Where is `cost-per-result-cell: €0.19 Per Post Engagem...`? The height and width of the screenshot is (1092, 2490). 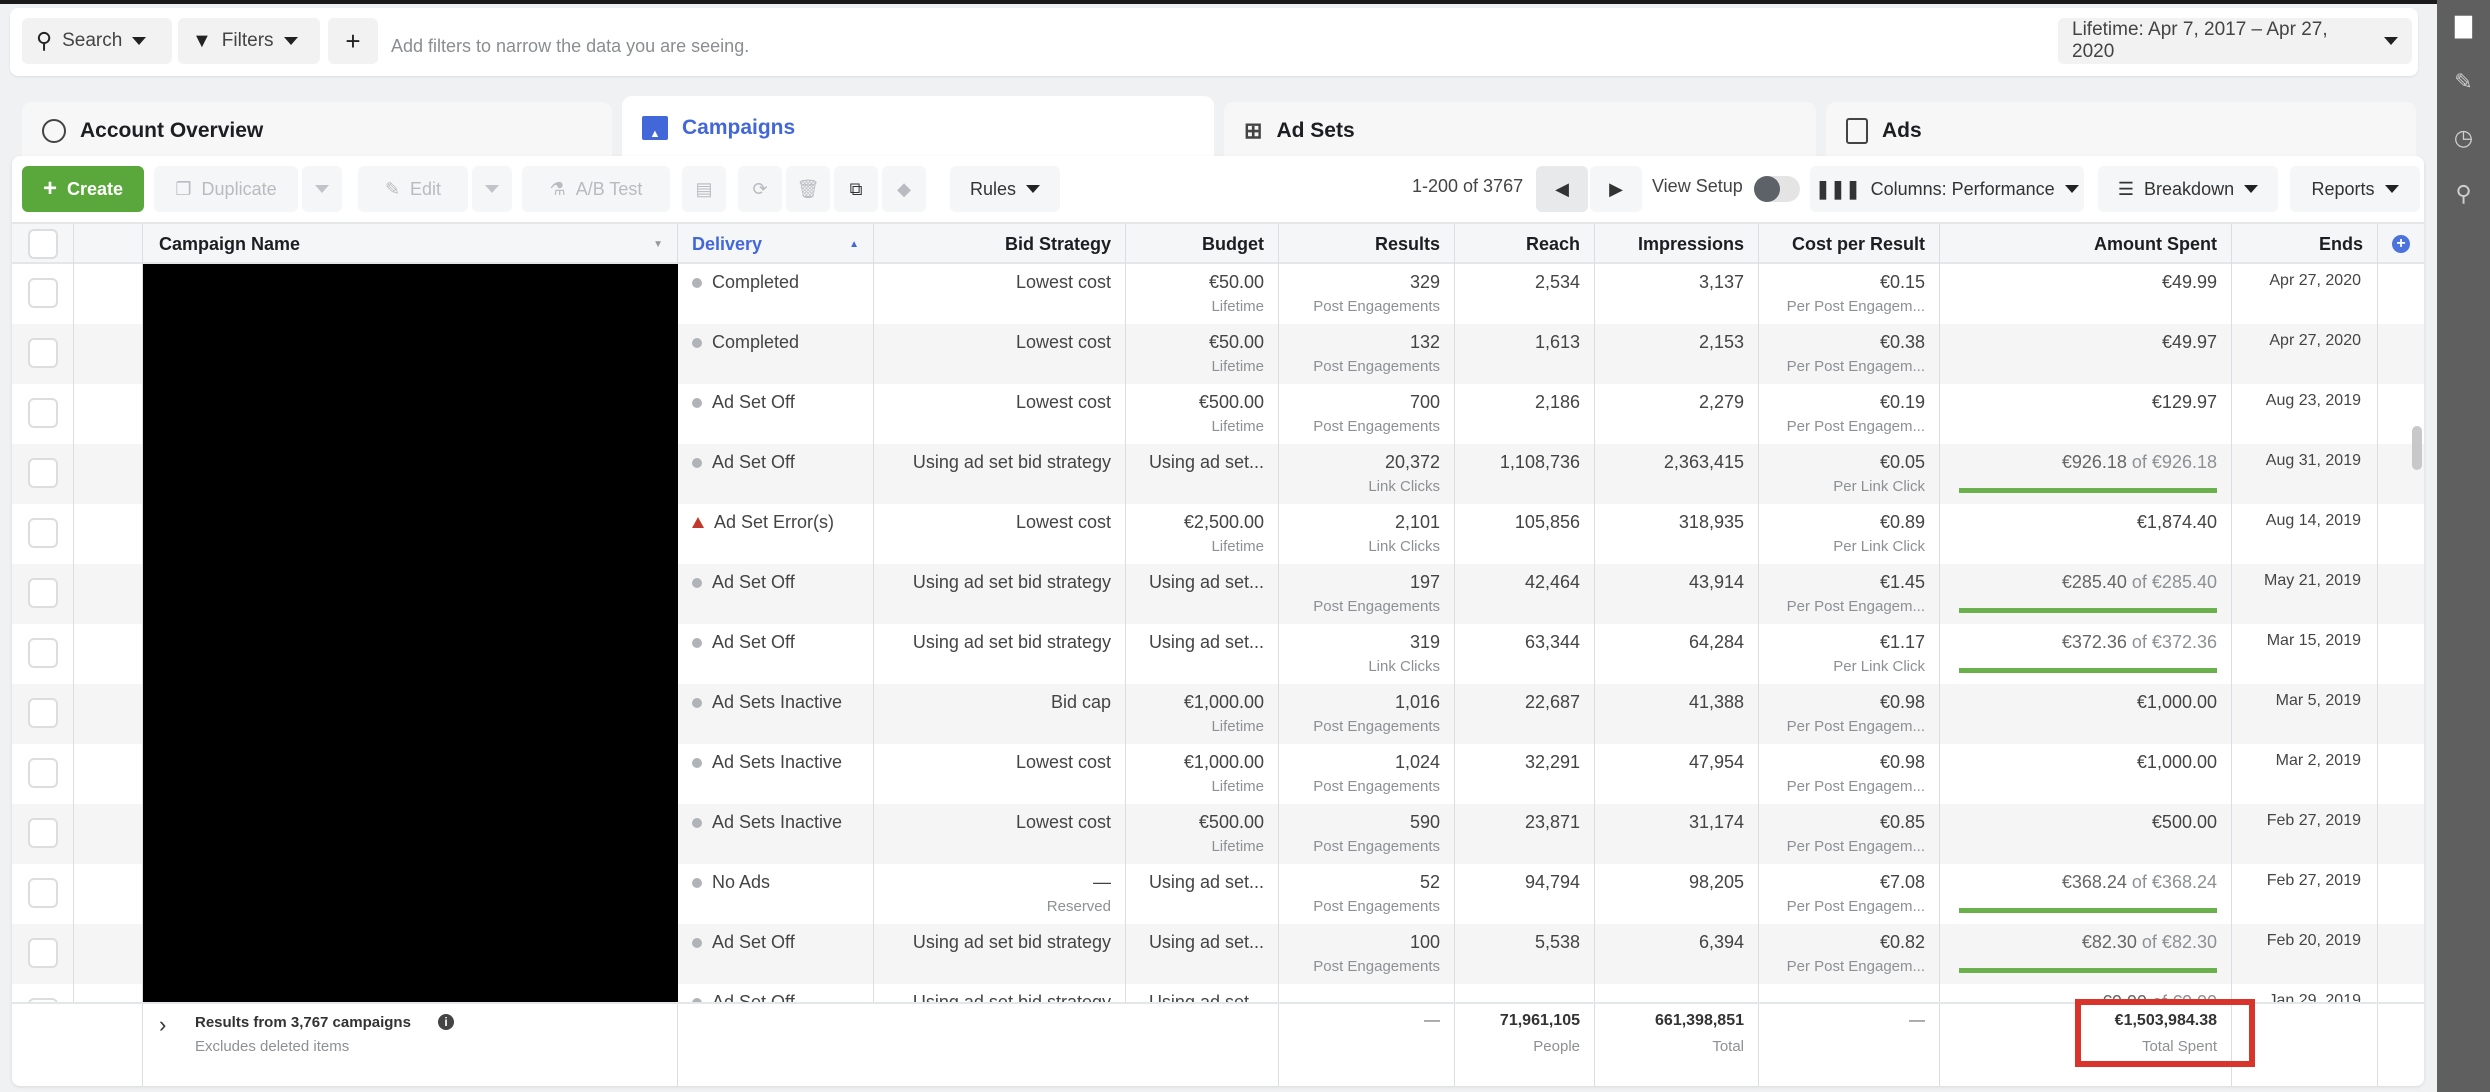
cost-per-result-cell: €0.19 Per Post Engagem... is located at coordinates (1849, 414).